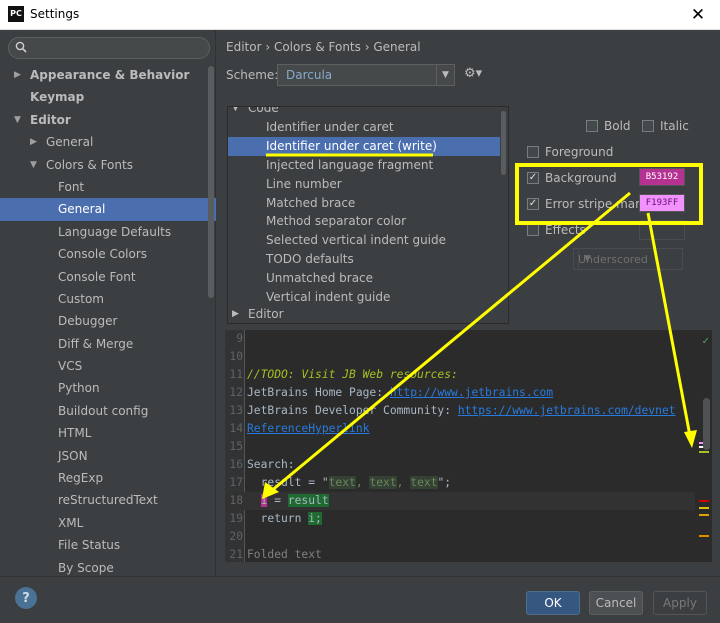 This screenshot has height=623, width=720. I want to click on background-color-swatch: B53192, so click(662, 177).